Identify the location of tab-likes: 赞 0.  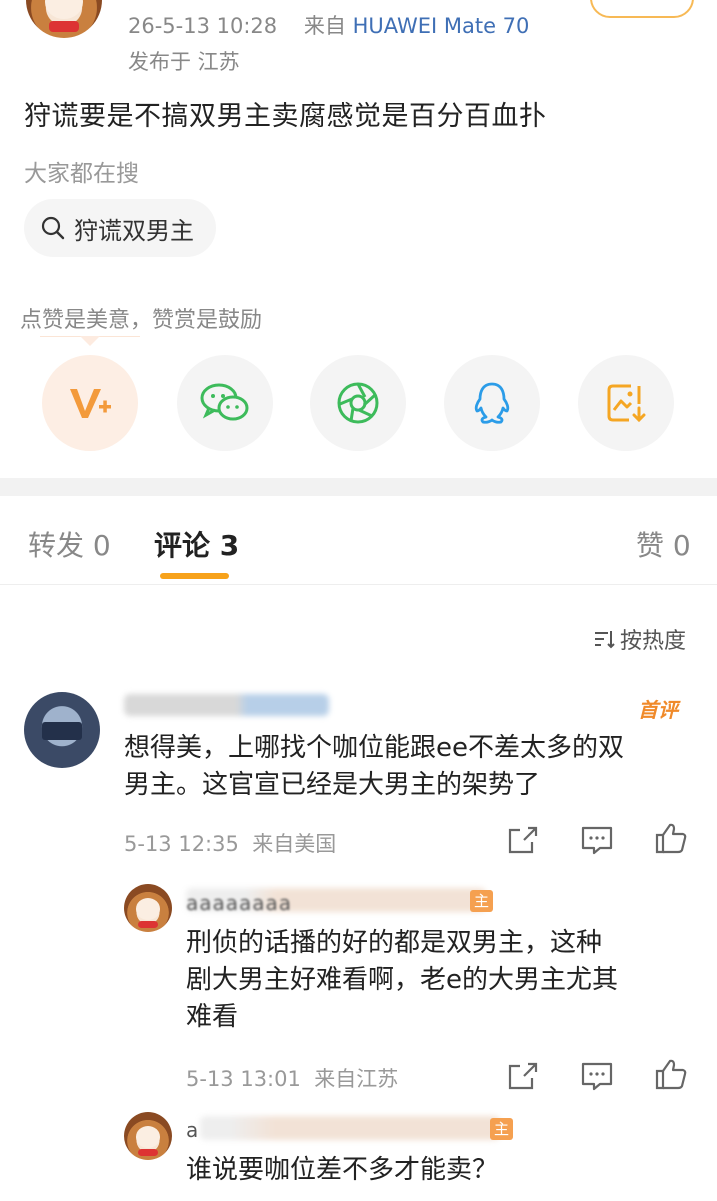
(663, 544).